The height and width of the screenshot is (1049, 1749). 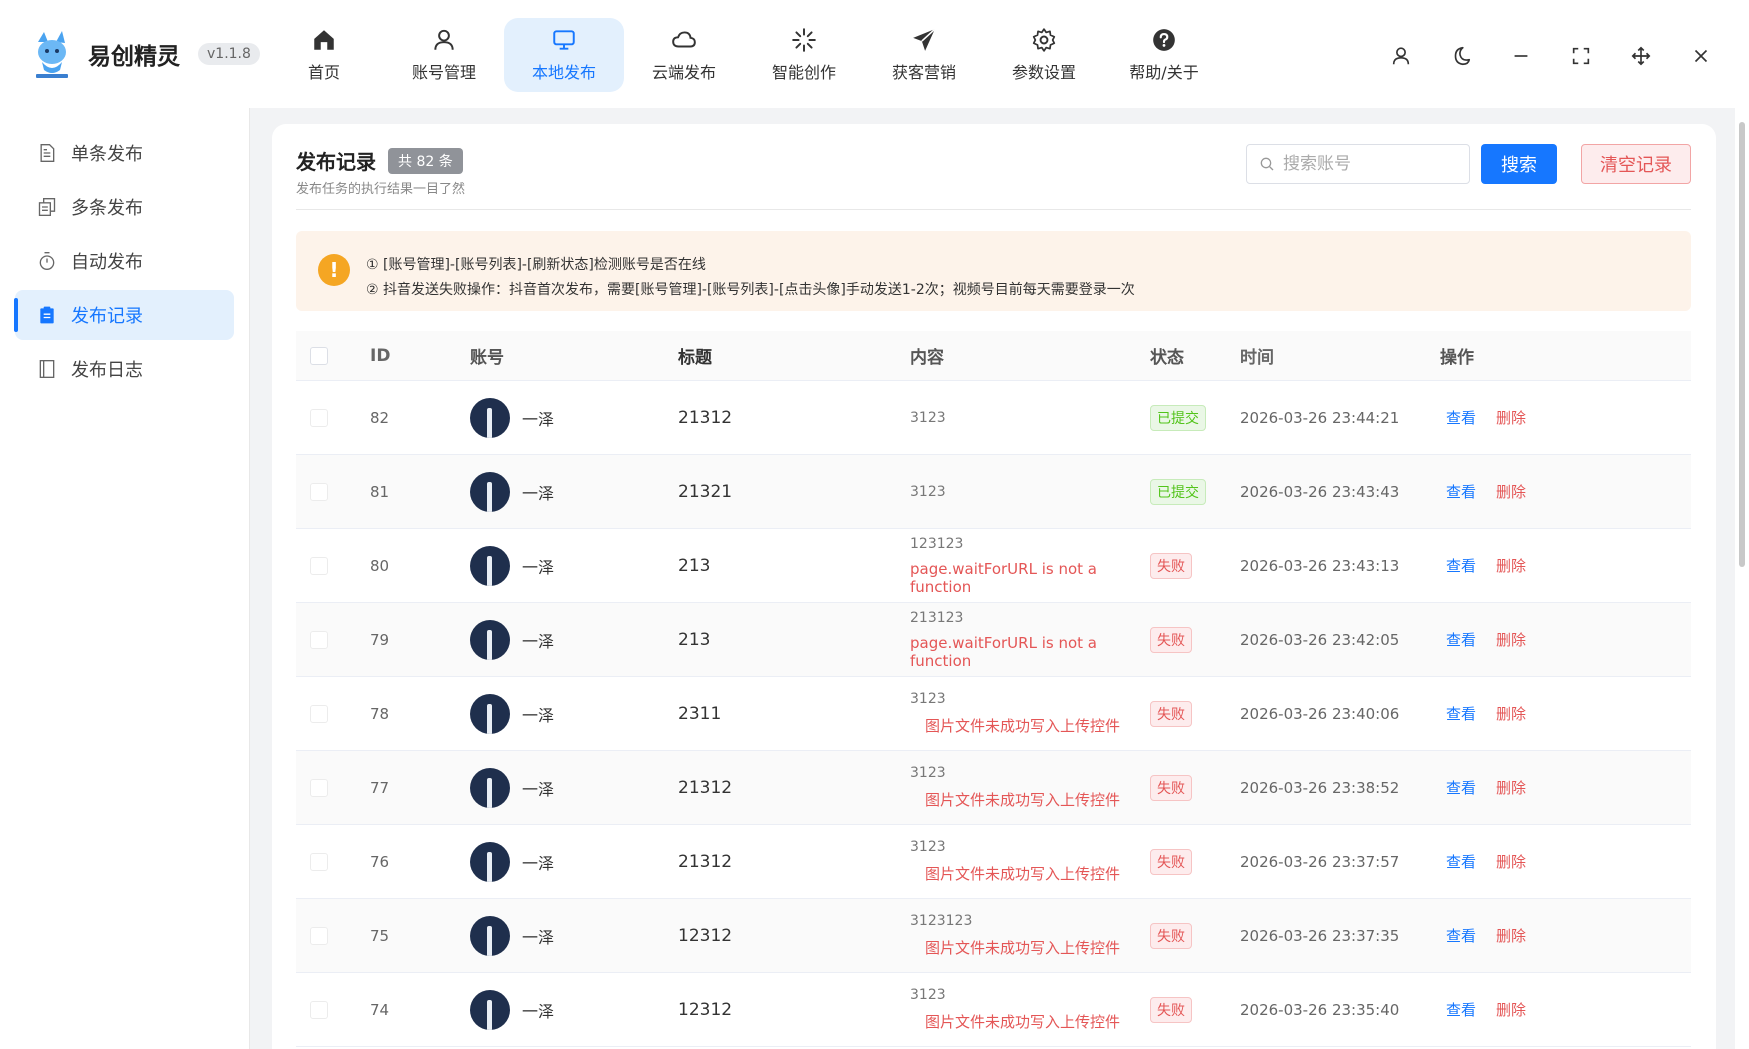 I want to click on nav-label: 账号管理, so click(x=443, y=72).